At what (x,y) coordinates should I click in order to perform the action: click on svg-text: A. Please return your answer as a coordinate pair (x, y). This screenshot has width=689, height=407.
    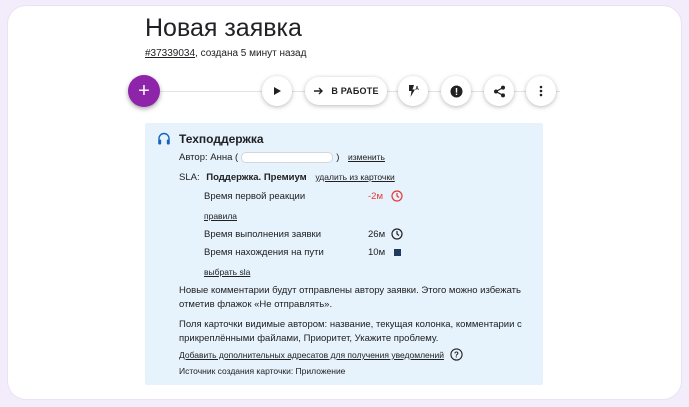
    Looking at the image, I should click on (417, 89).